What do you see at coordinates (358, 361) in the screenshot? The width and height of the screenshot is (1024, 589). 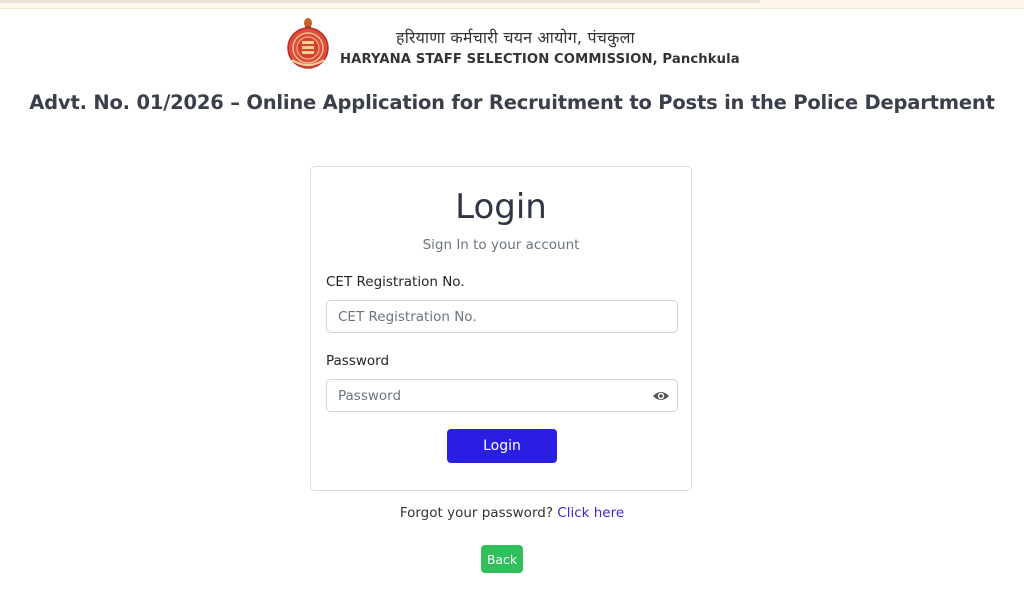 I see `password-label: Password` at bounding box center [358, 361].